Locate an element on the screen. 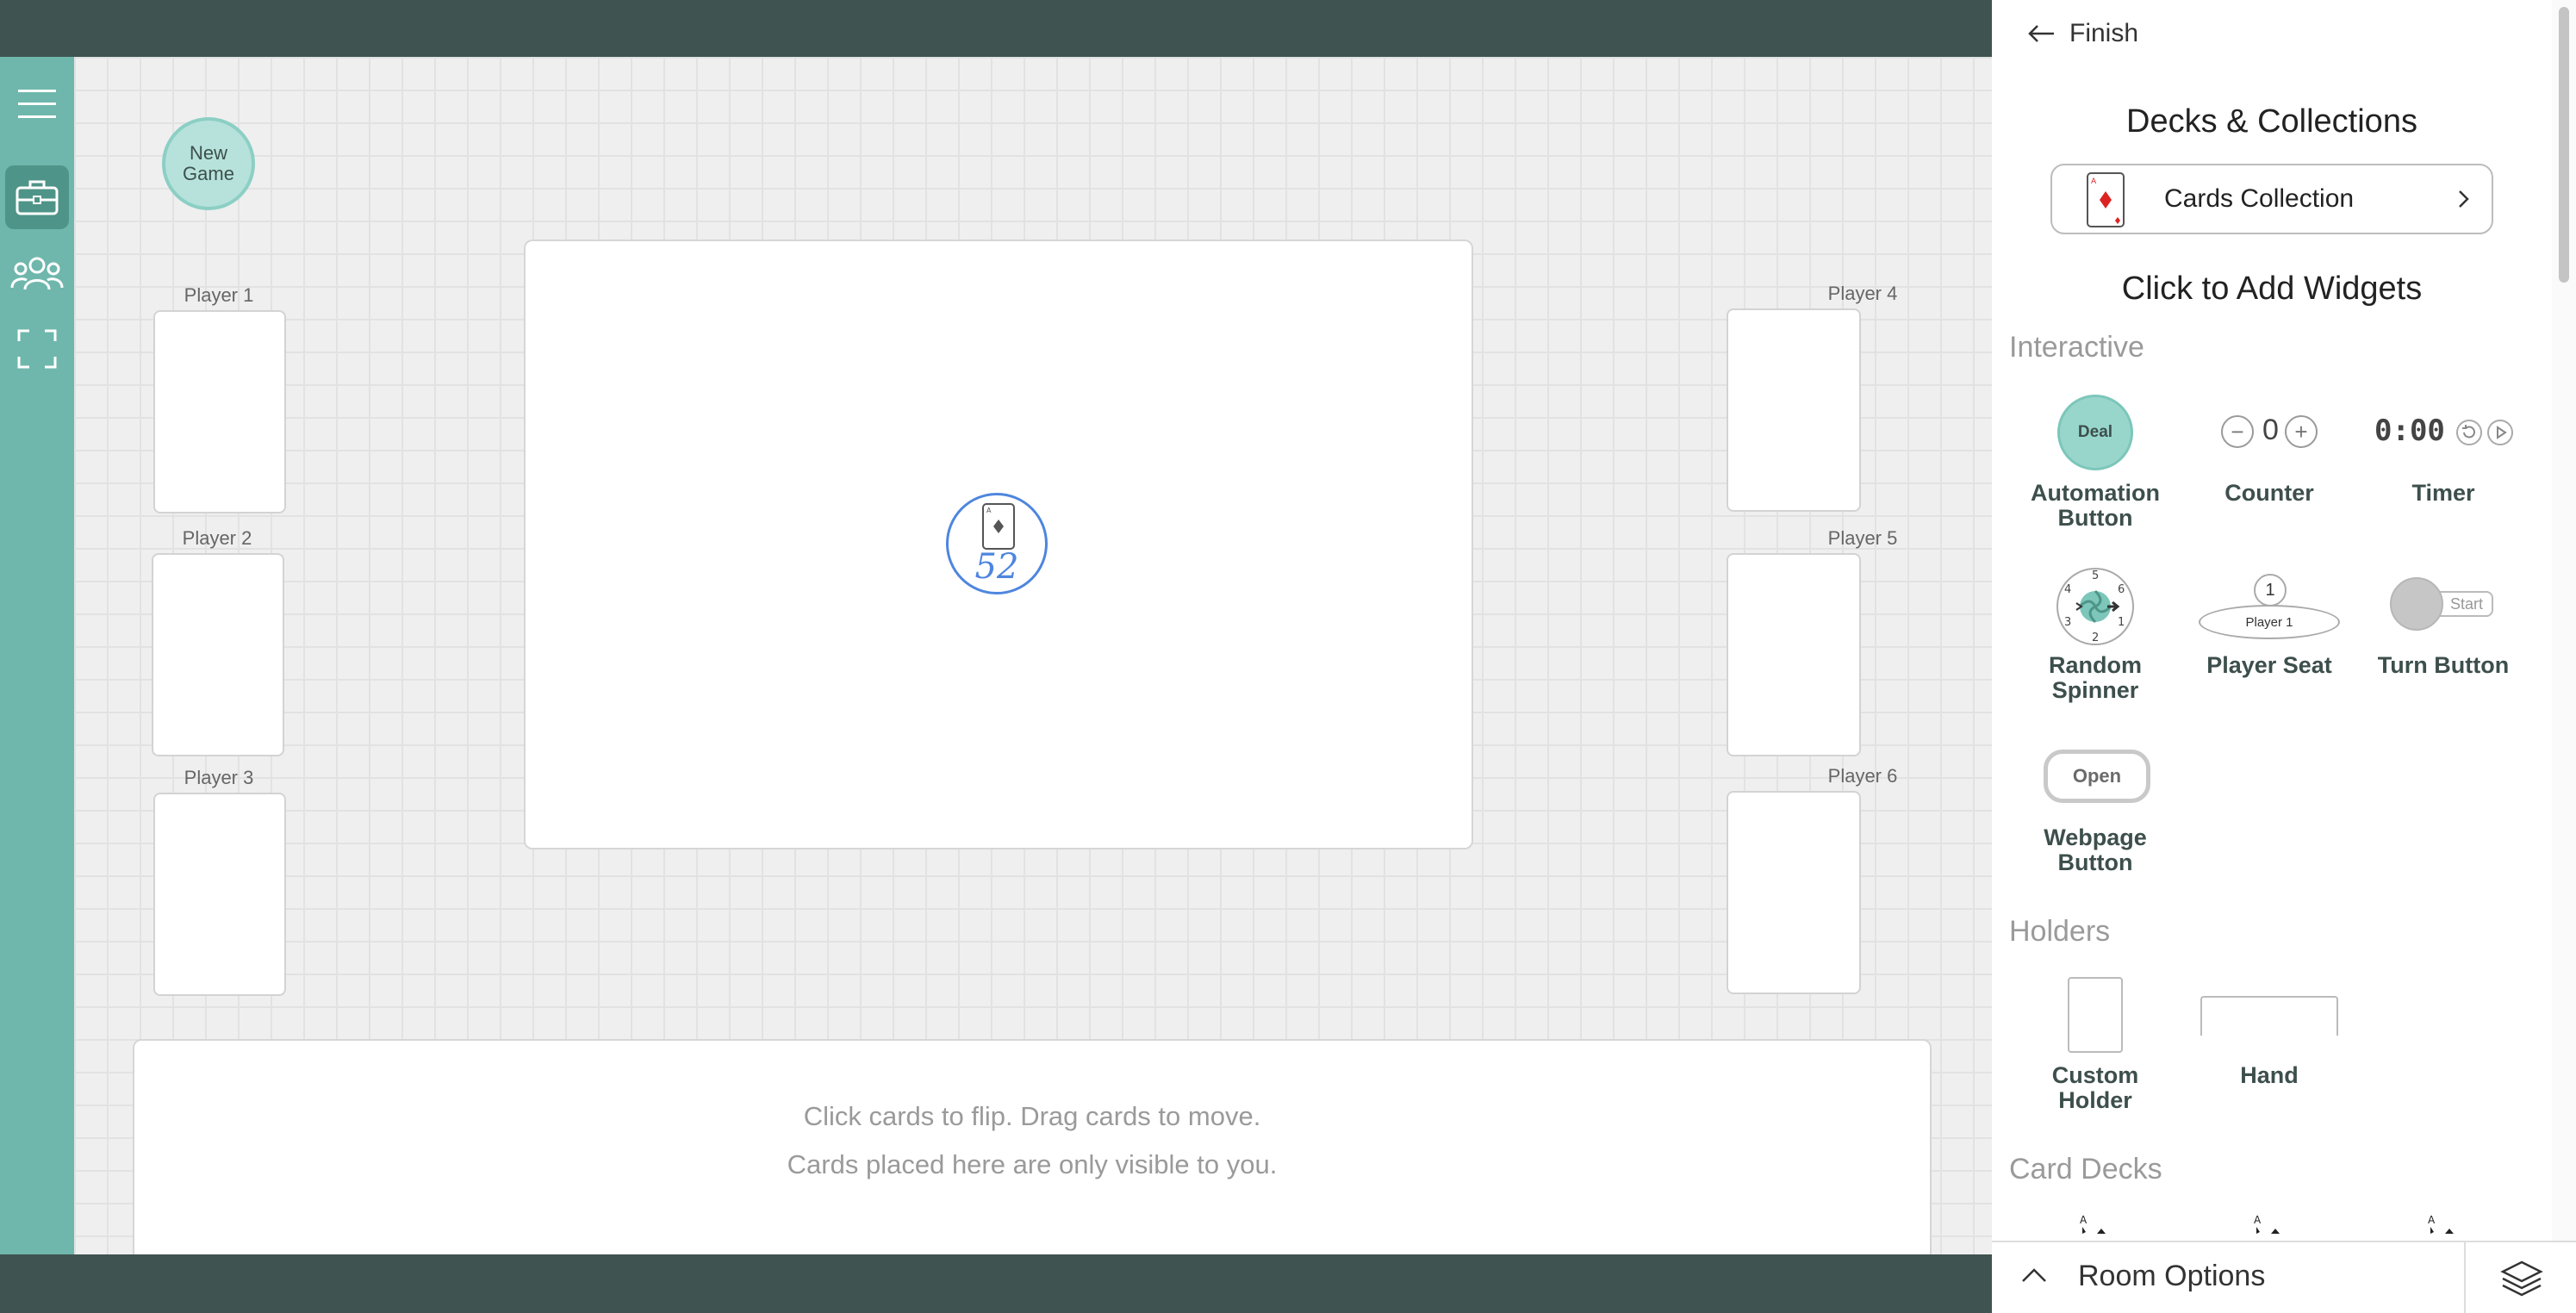 Image resolution: width=2576 pixels, height=1313 pixels. cards-collection-label: Cards Collection is located at coordinates (2260, 198).